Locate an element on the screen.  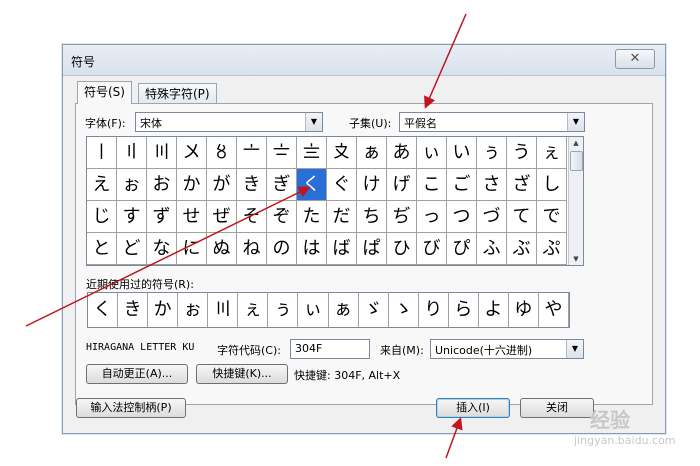
arrow-to-subset is located at coordinates (445, 61).